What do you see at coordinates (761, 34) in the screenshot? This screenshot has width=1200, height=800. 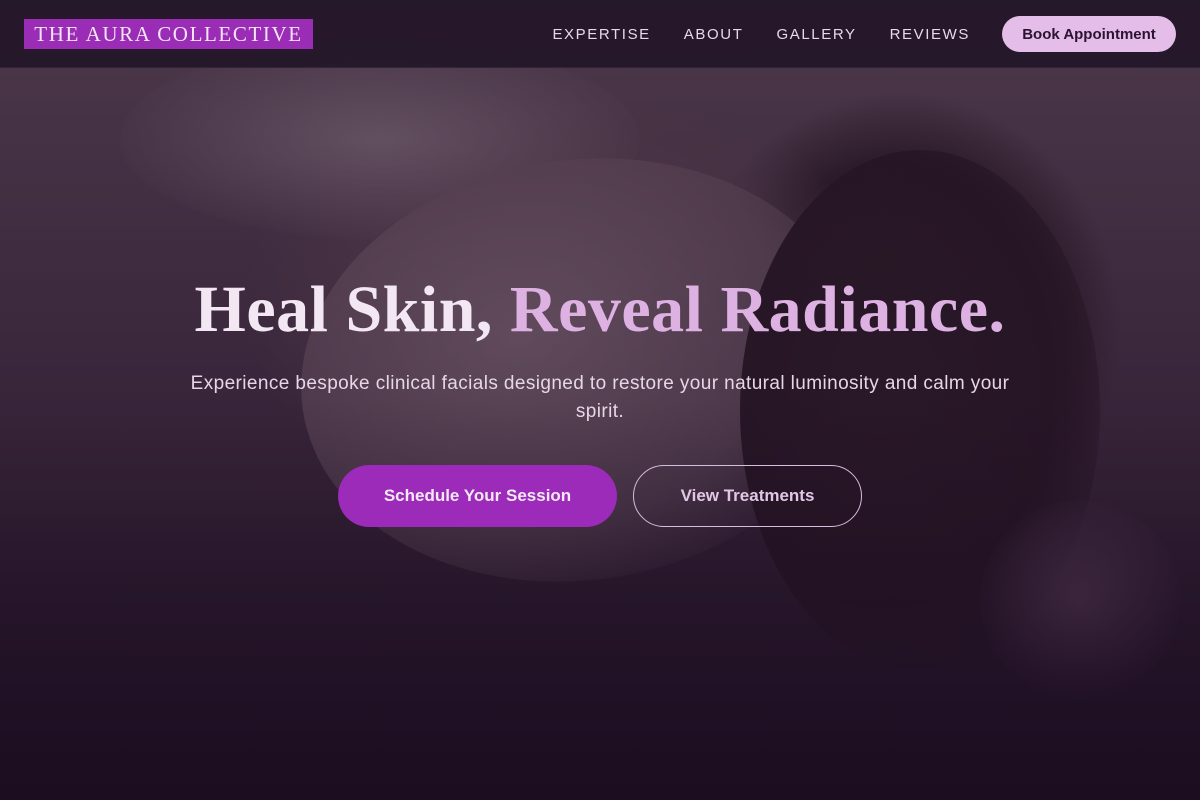 I see `main-nav: EXPERTISE ABOUT GALLERY REVIEWS` at bounding box center [761, 34].